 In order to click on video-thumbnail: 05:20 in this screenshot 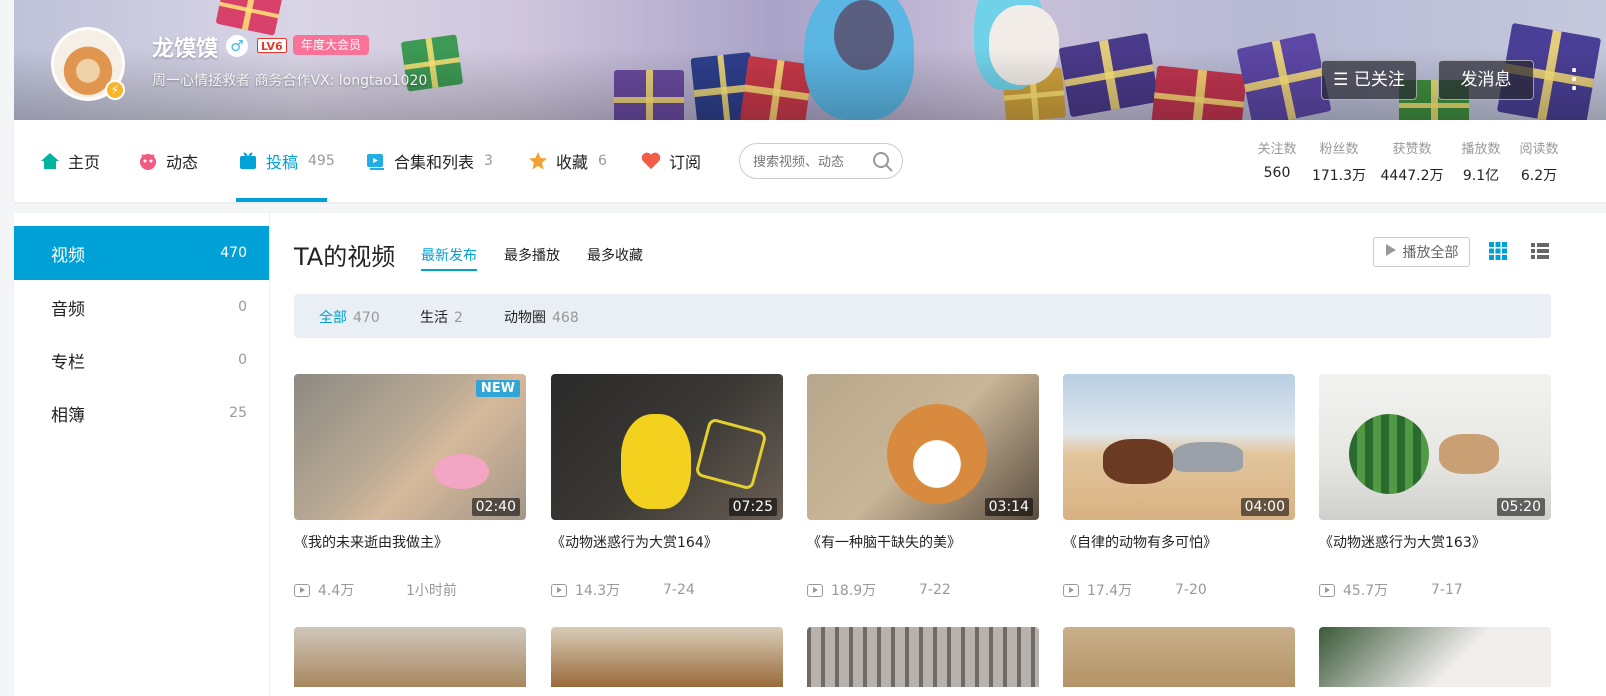, I will do `click(1435, 447)`.